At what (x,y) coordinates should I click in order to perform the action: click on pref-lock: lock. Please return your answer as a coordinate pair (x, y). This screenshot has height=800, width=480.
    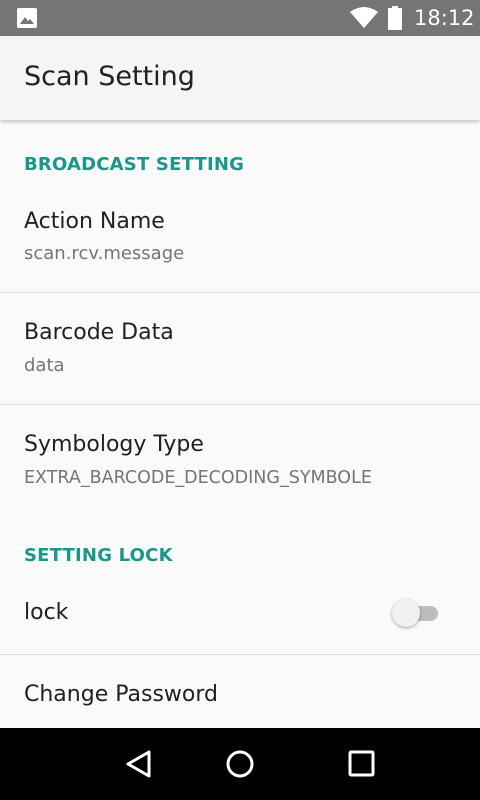
    Looking at the image, I should click on (240, 615).